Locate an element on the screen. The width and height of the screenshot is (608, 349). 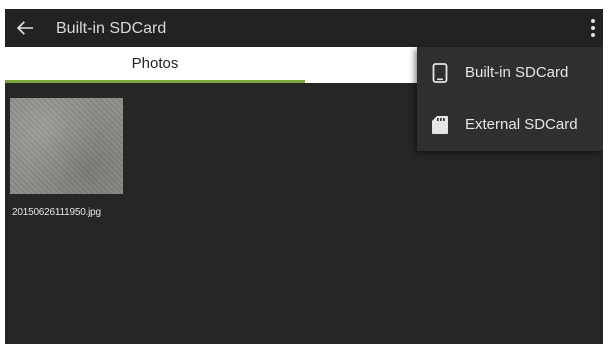
arrow-left-icon is located at coordinates (25, 28).